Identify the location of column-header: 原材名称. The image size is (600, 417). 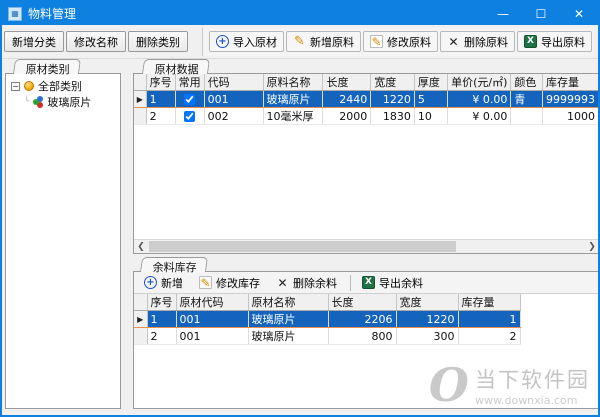
(288, 302).